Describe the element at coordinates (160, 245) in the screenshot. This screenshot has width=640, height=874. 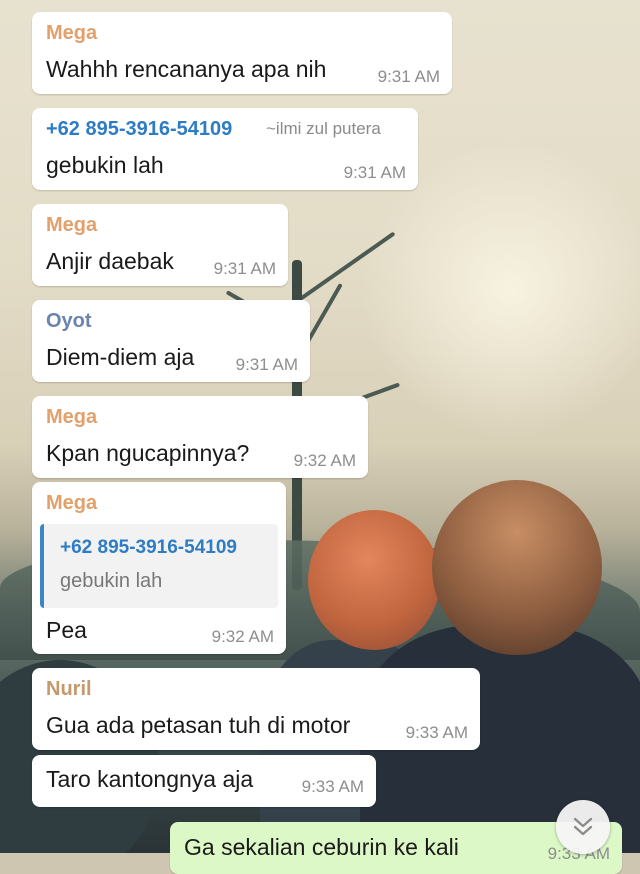
I see `message-bubble: Mega Anjir daebak 9:31 AM` at that location.